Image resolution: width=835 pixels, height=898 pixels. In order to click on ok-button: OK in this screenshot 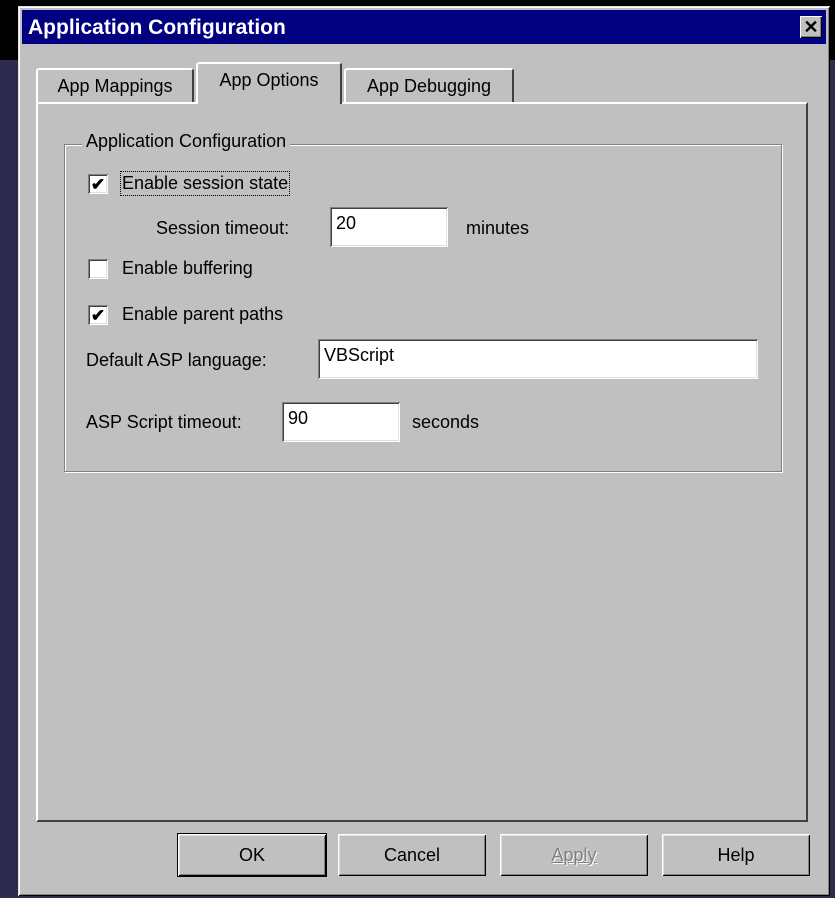, I will do `click(252, 855)`.